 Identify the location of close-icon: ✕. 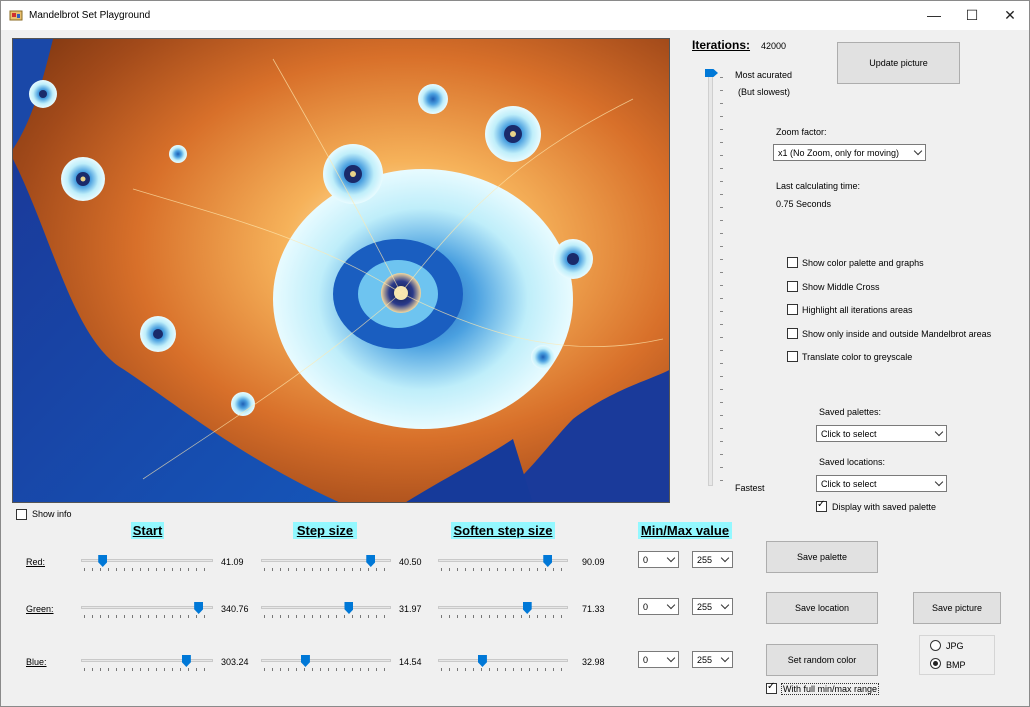
(1010, 15).